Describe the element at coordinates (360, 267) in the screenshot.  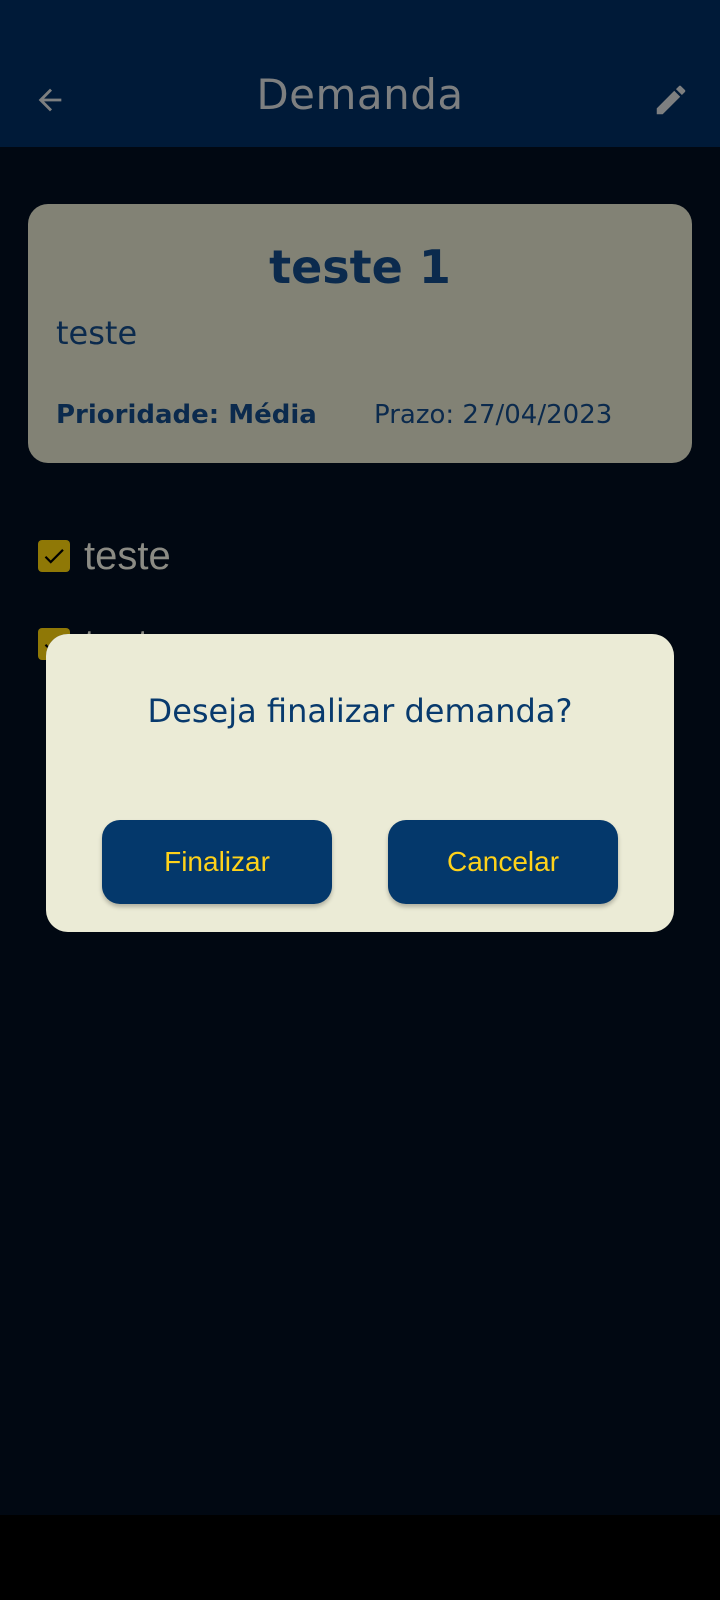
I see `demand-title: teste 1` at that location.